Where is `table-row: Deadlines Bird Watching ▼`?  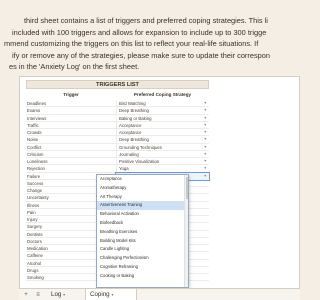
table-row: Deadlines Bird Watching ▼ is located at coordinates (117, 104).